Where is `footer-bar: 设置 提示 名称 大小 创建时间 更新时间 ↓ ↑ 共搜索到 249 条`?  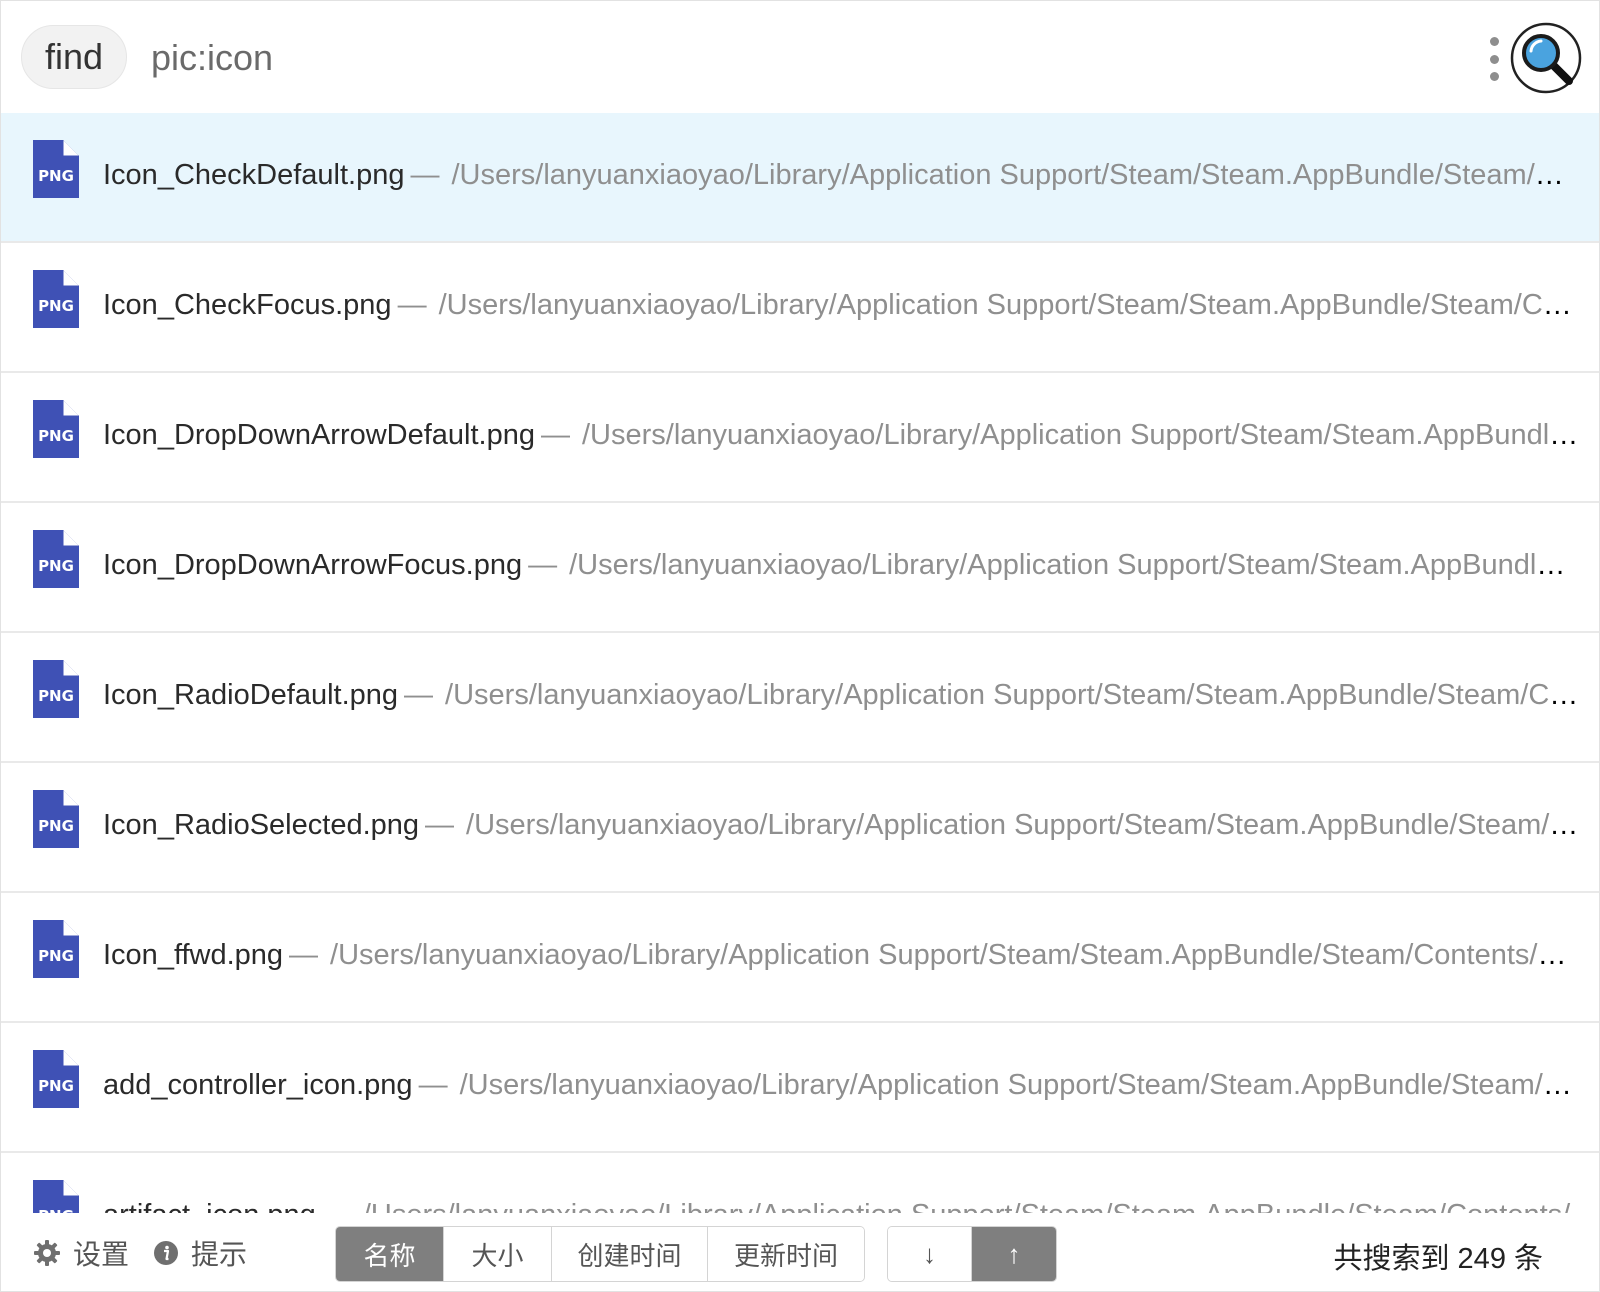 footer-bar: 设置 提示 名称 大小 创建时间 更新时间 ↓ ↑ 共搜索到 249 条 is located at coordinates (800, 1252).